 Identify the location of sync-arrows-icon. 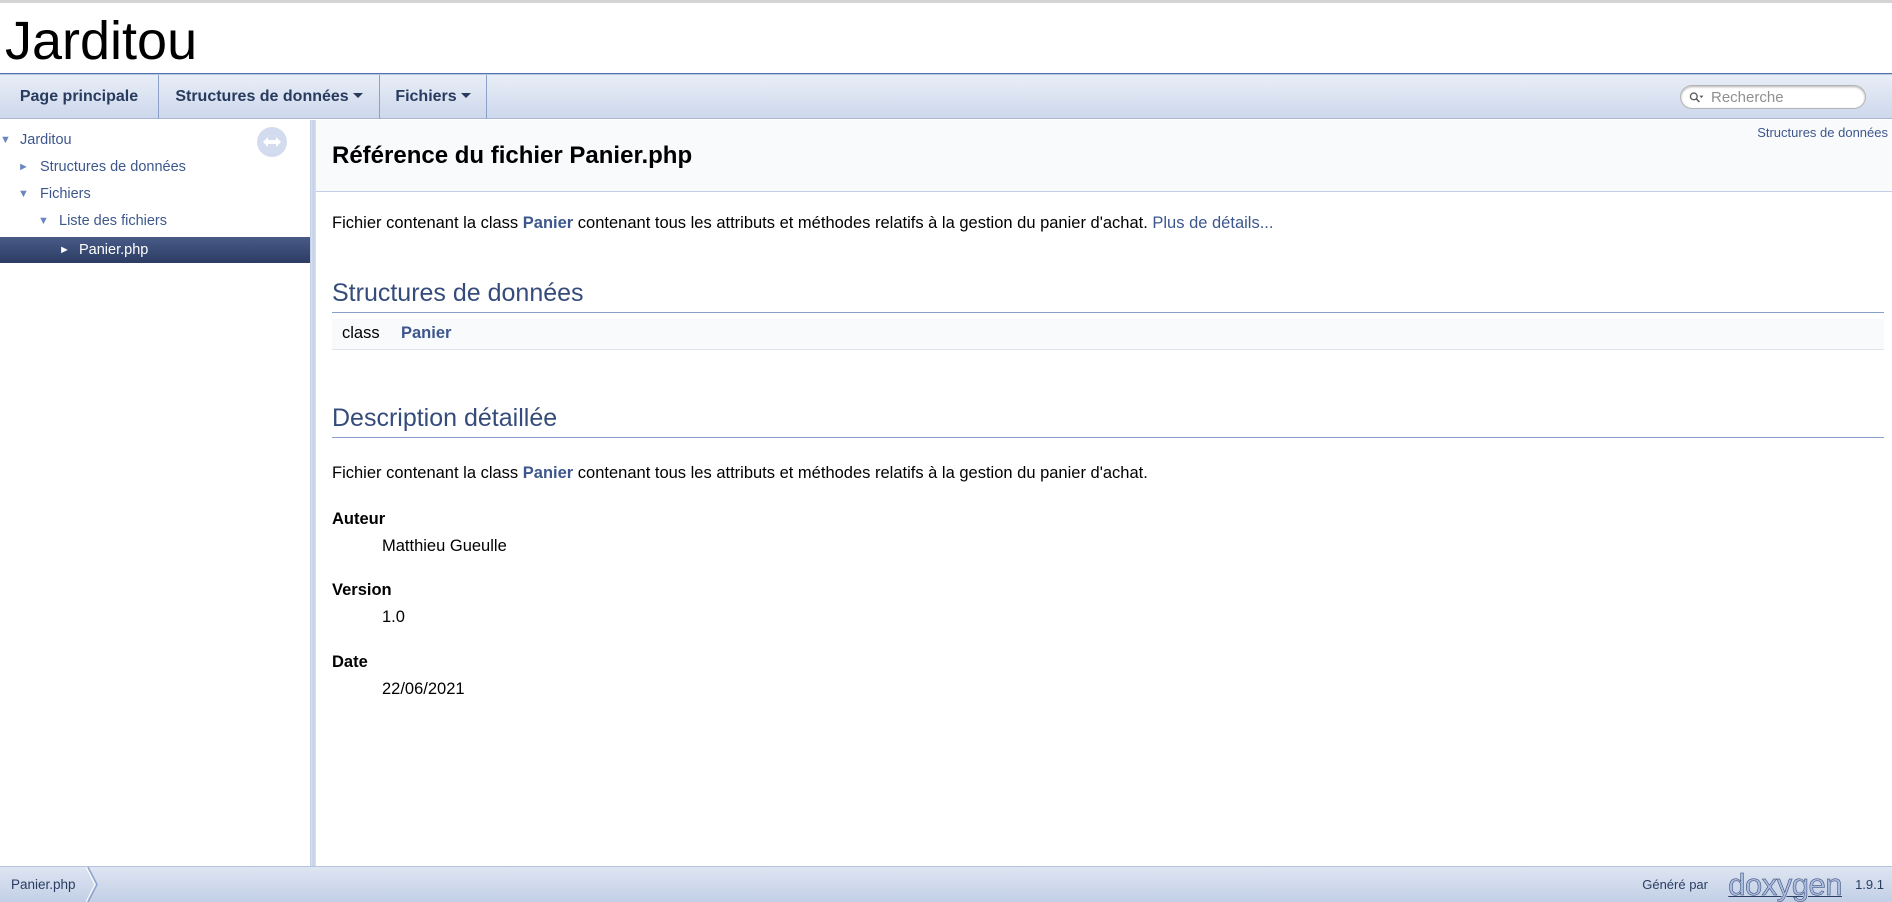
(272, 142).